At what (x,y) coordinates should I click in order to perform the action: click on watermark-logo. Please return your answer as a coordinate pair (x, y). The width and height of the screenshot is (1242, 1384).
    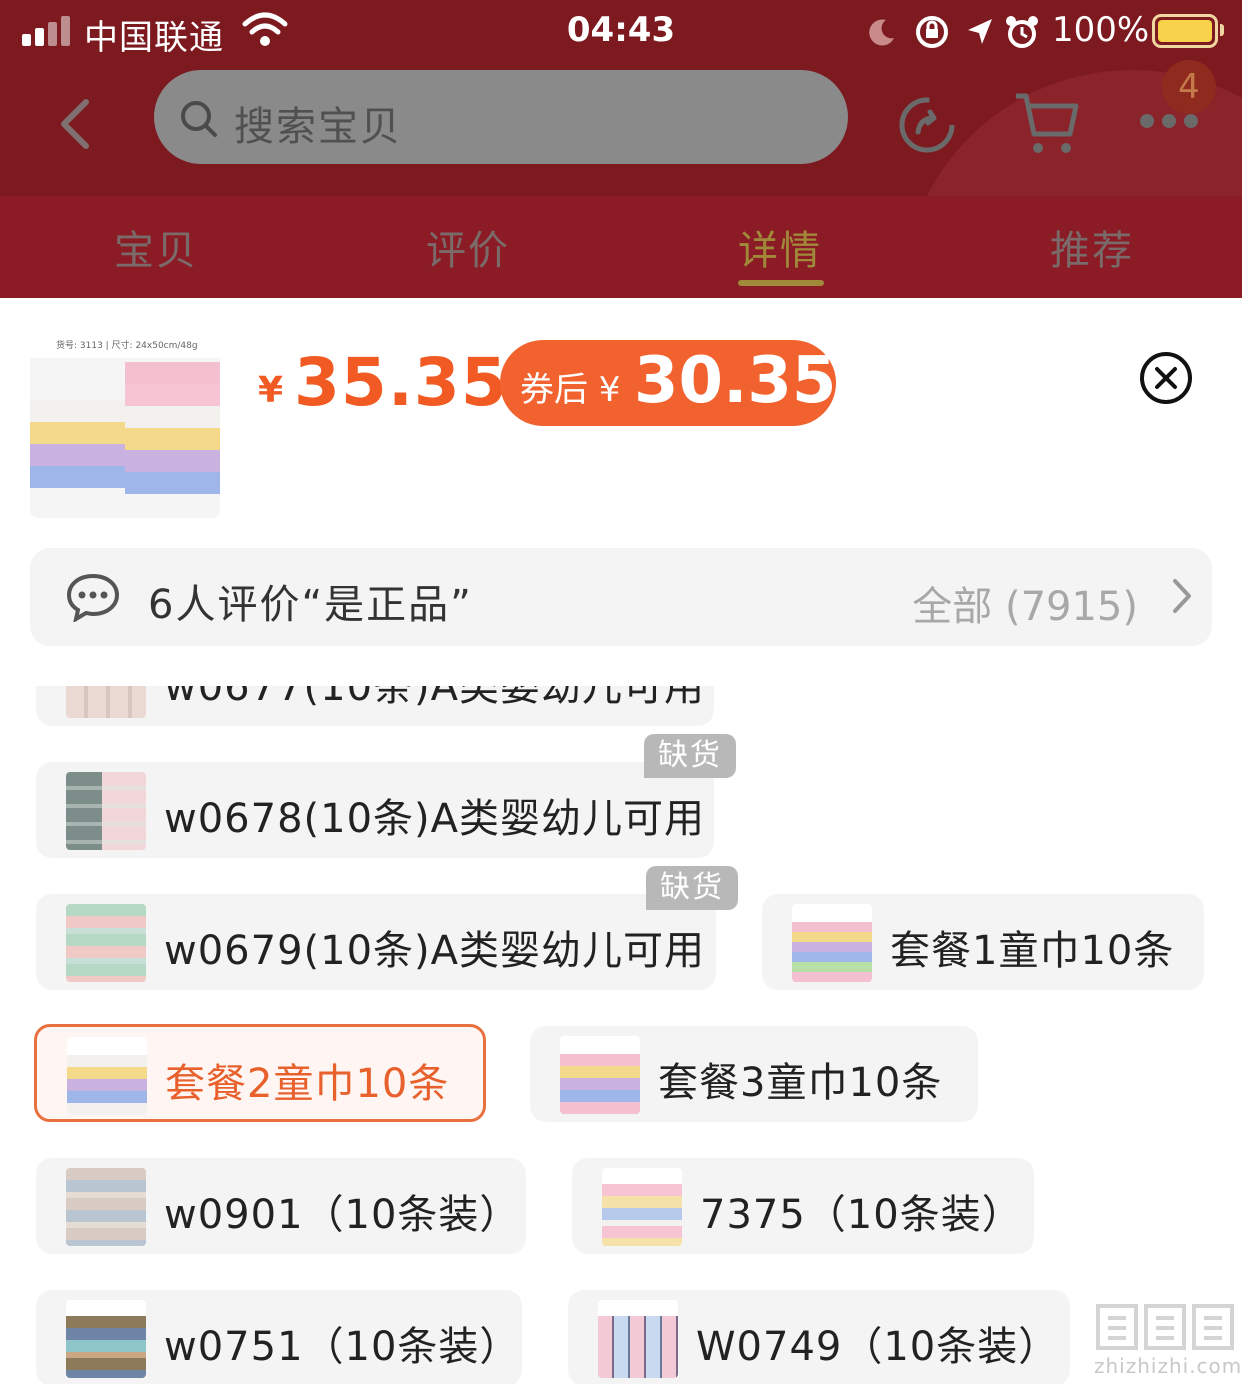
    Looking at the image, I should click on (1165, 1327).